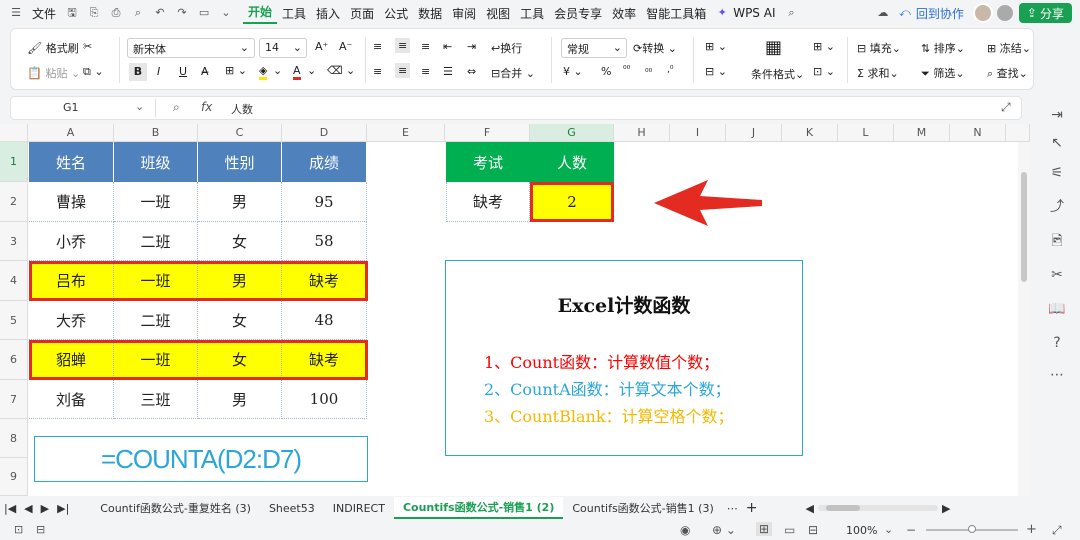  I want to click on tab-data: 数据, so click(430, 13).